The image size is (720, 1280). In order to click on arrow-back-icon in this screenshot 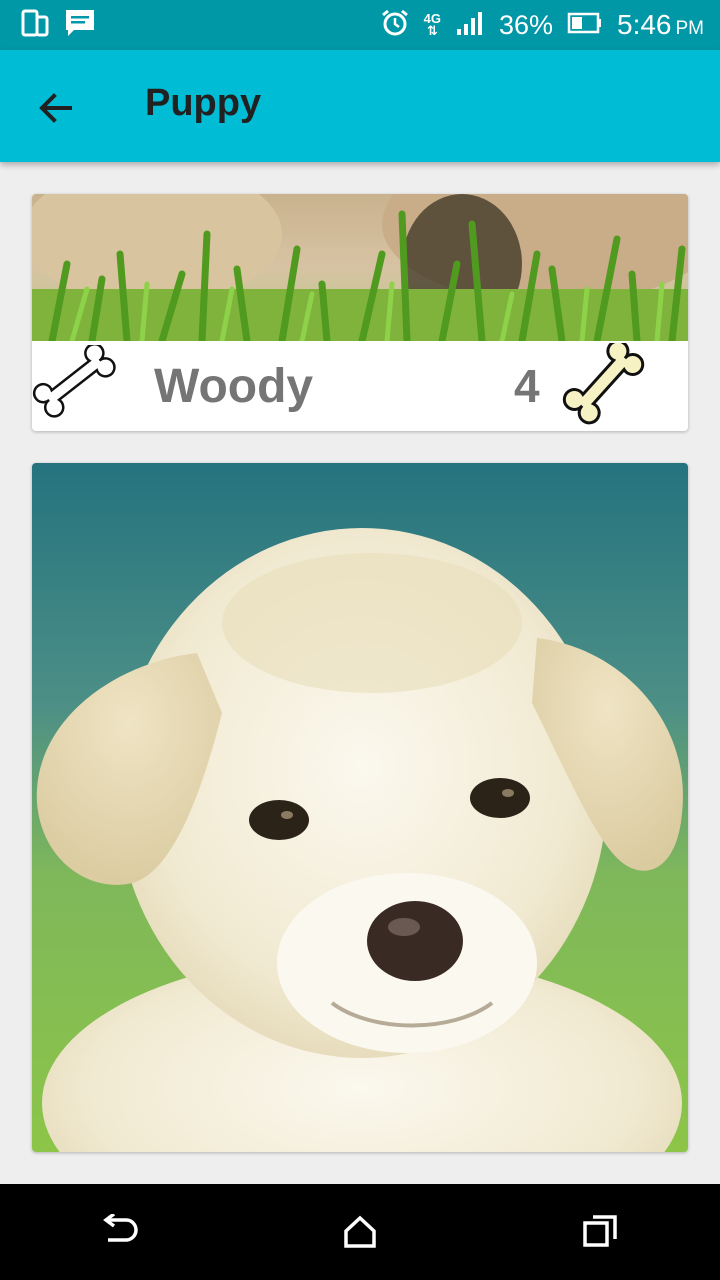, I will do `click(56, 108)`.